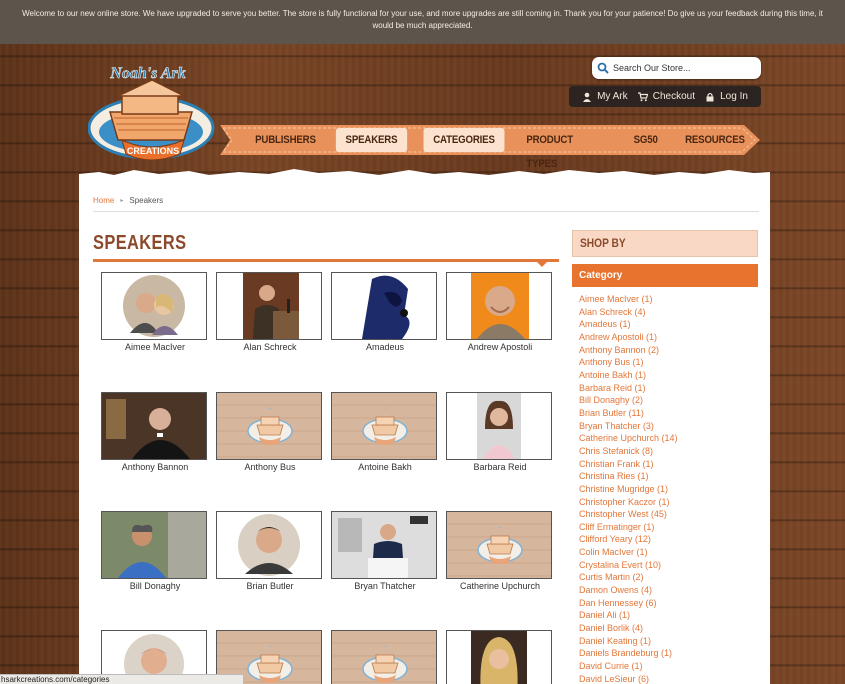 The width and height of the screenshot is (845, 684). I want to click on nav-categories: CATEGORIES, so click(464, 140).